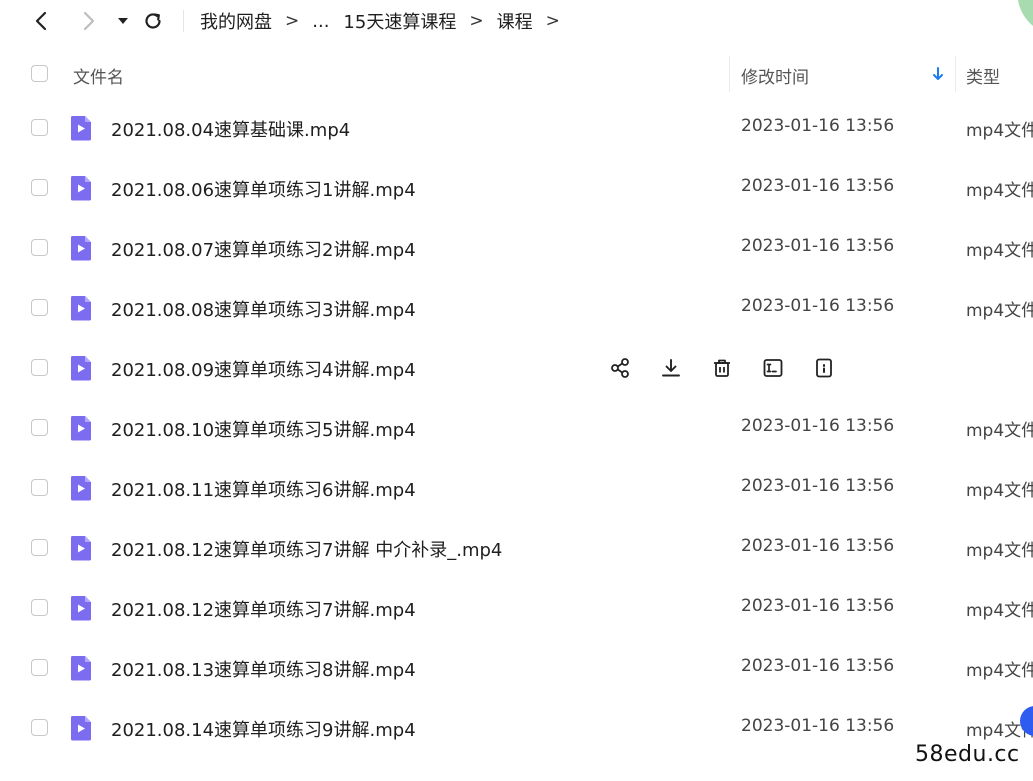 The height and width of the screenshot is (781, 1033). Describe the element at coordinates (263, 189) in the screenshot. I see `file-name: 2021.08.06速算单项练习1讲解.mp4` at that location.